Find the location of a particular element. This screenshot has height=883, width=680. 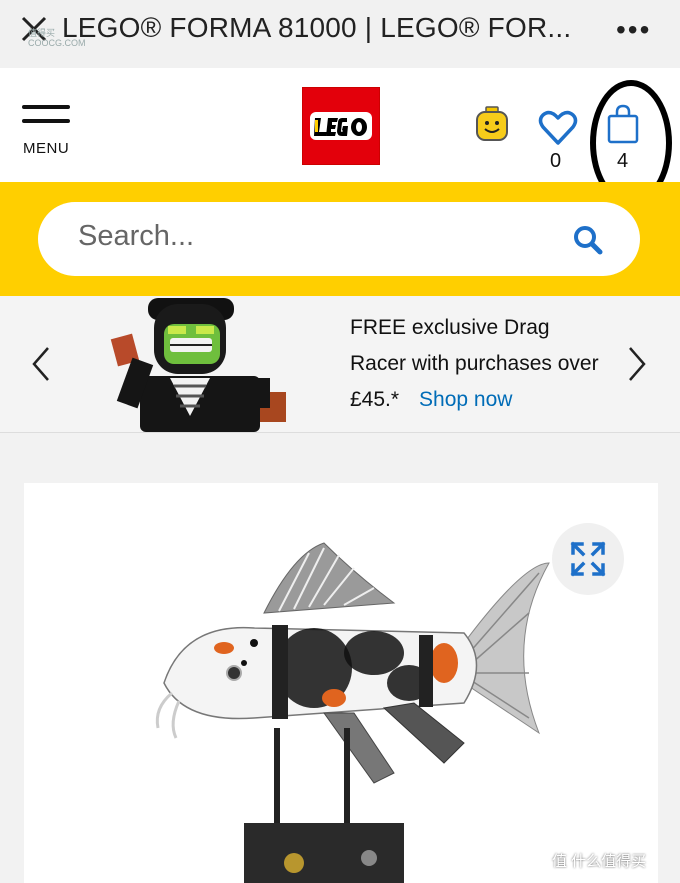

lego-logo is located at coordinates (341, 126).